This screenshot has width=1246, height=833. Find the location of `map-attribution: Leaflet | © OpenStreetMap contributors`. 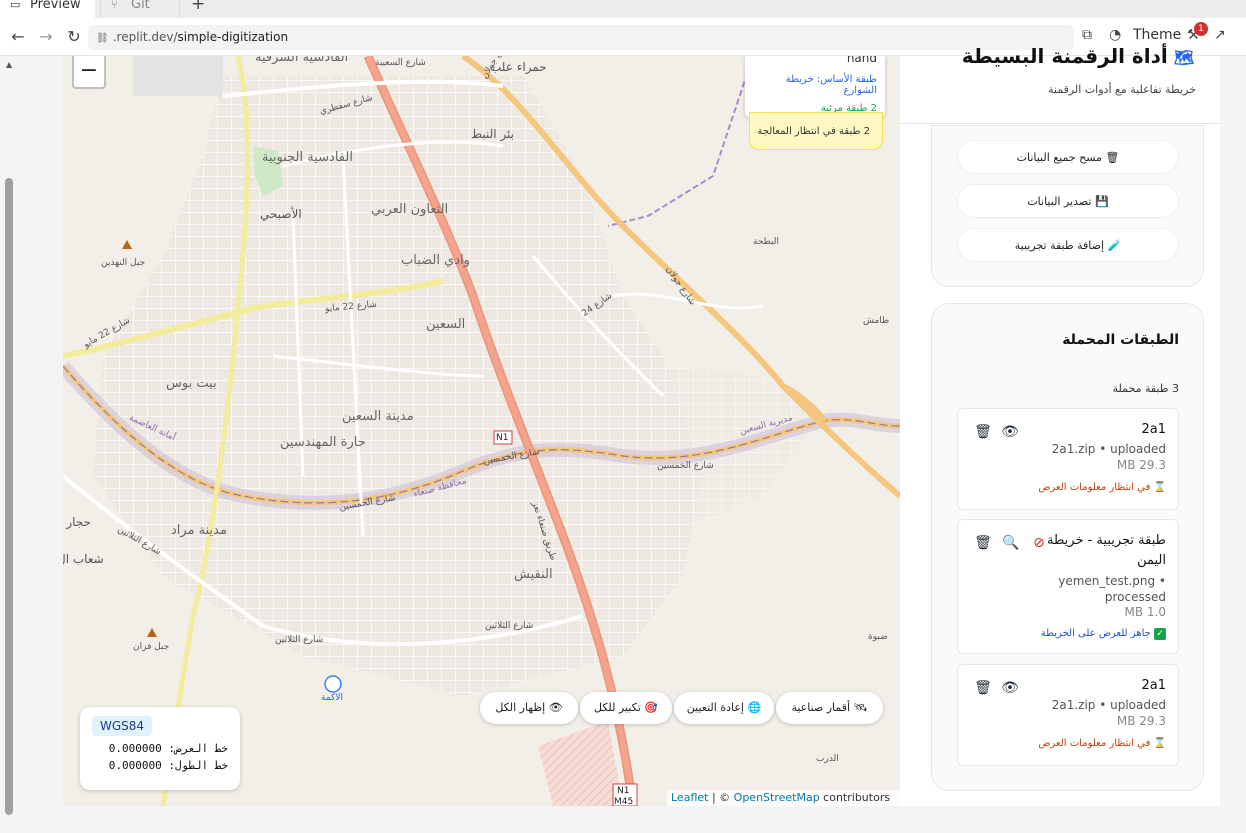

map-attribution: Leaflet | © OpenStreetMap contributors is located at coordinates (783, 798).